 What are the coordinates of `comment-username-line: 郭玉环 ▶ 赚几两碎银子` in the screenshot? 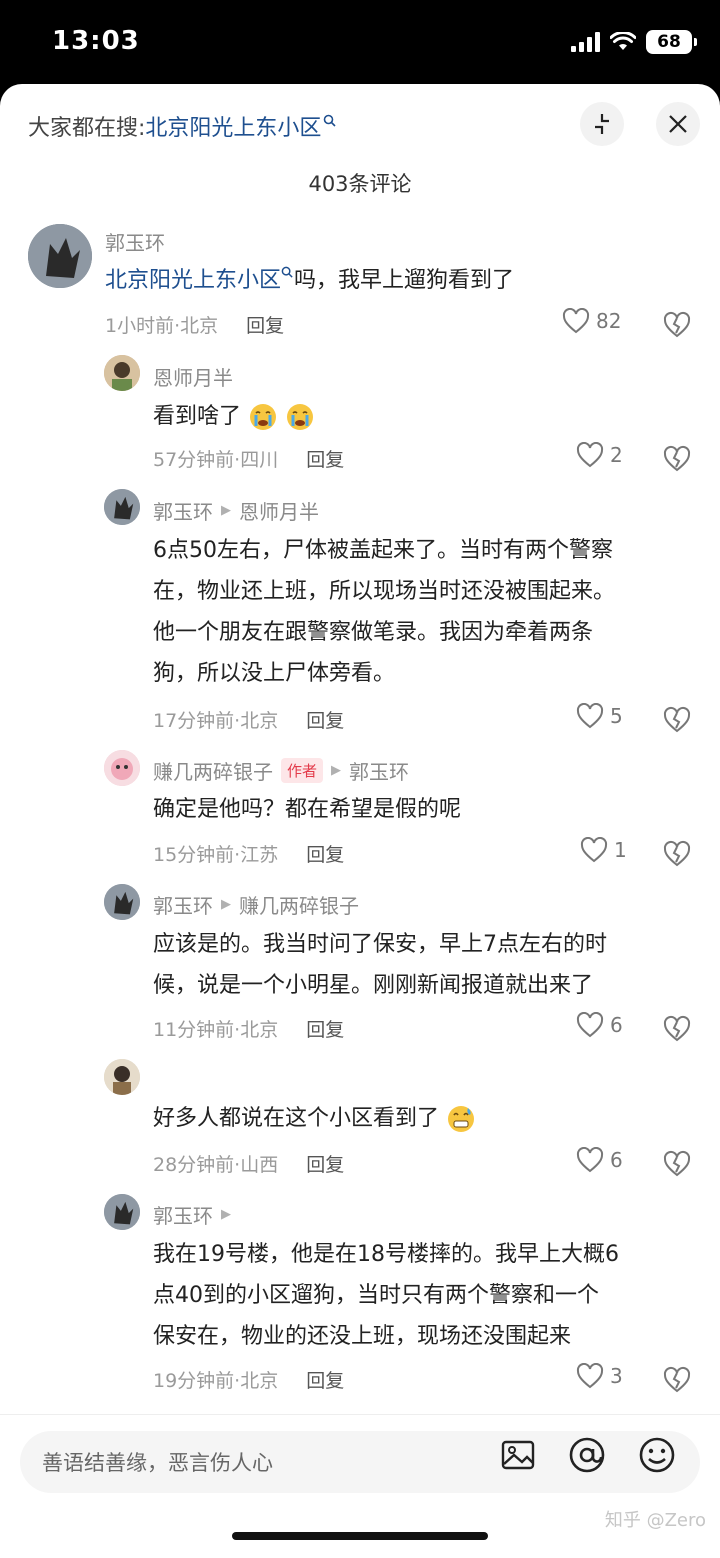 It's located at (256, 904).